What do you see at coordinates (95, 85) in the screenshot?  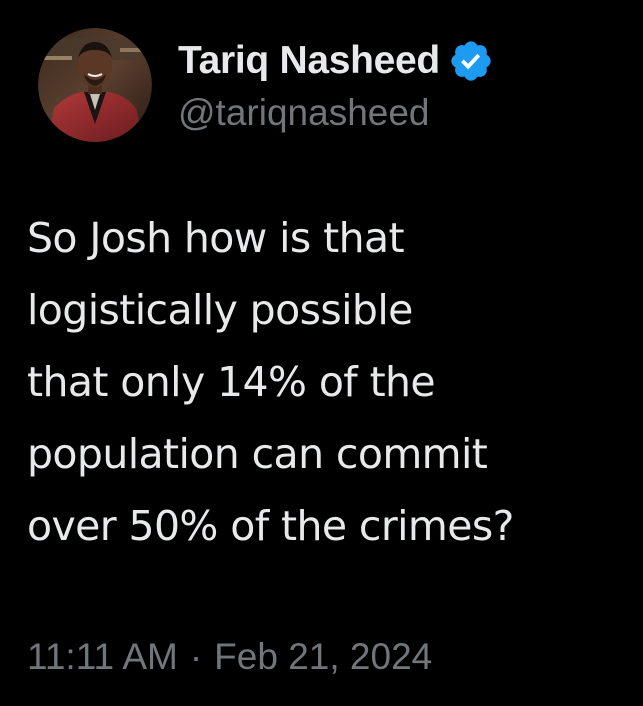 I see `author-avatar` at bounding box center [95, 85].